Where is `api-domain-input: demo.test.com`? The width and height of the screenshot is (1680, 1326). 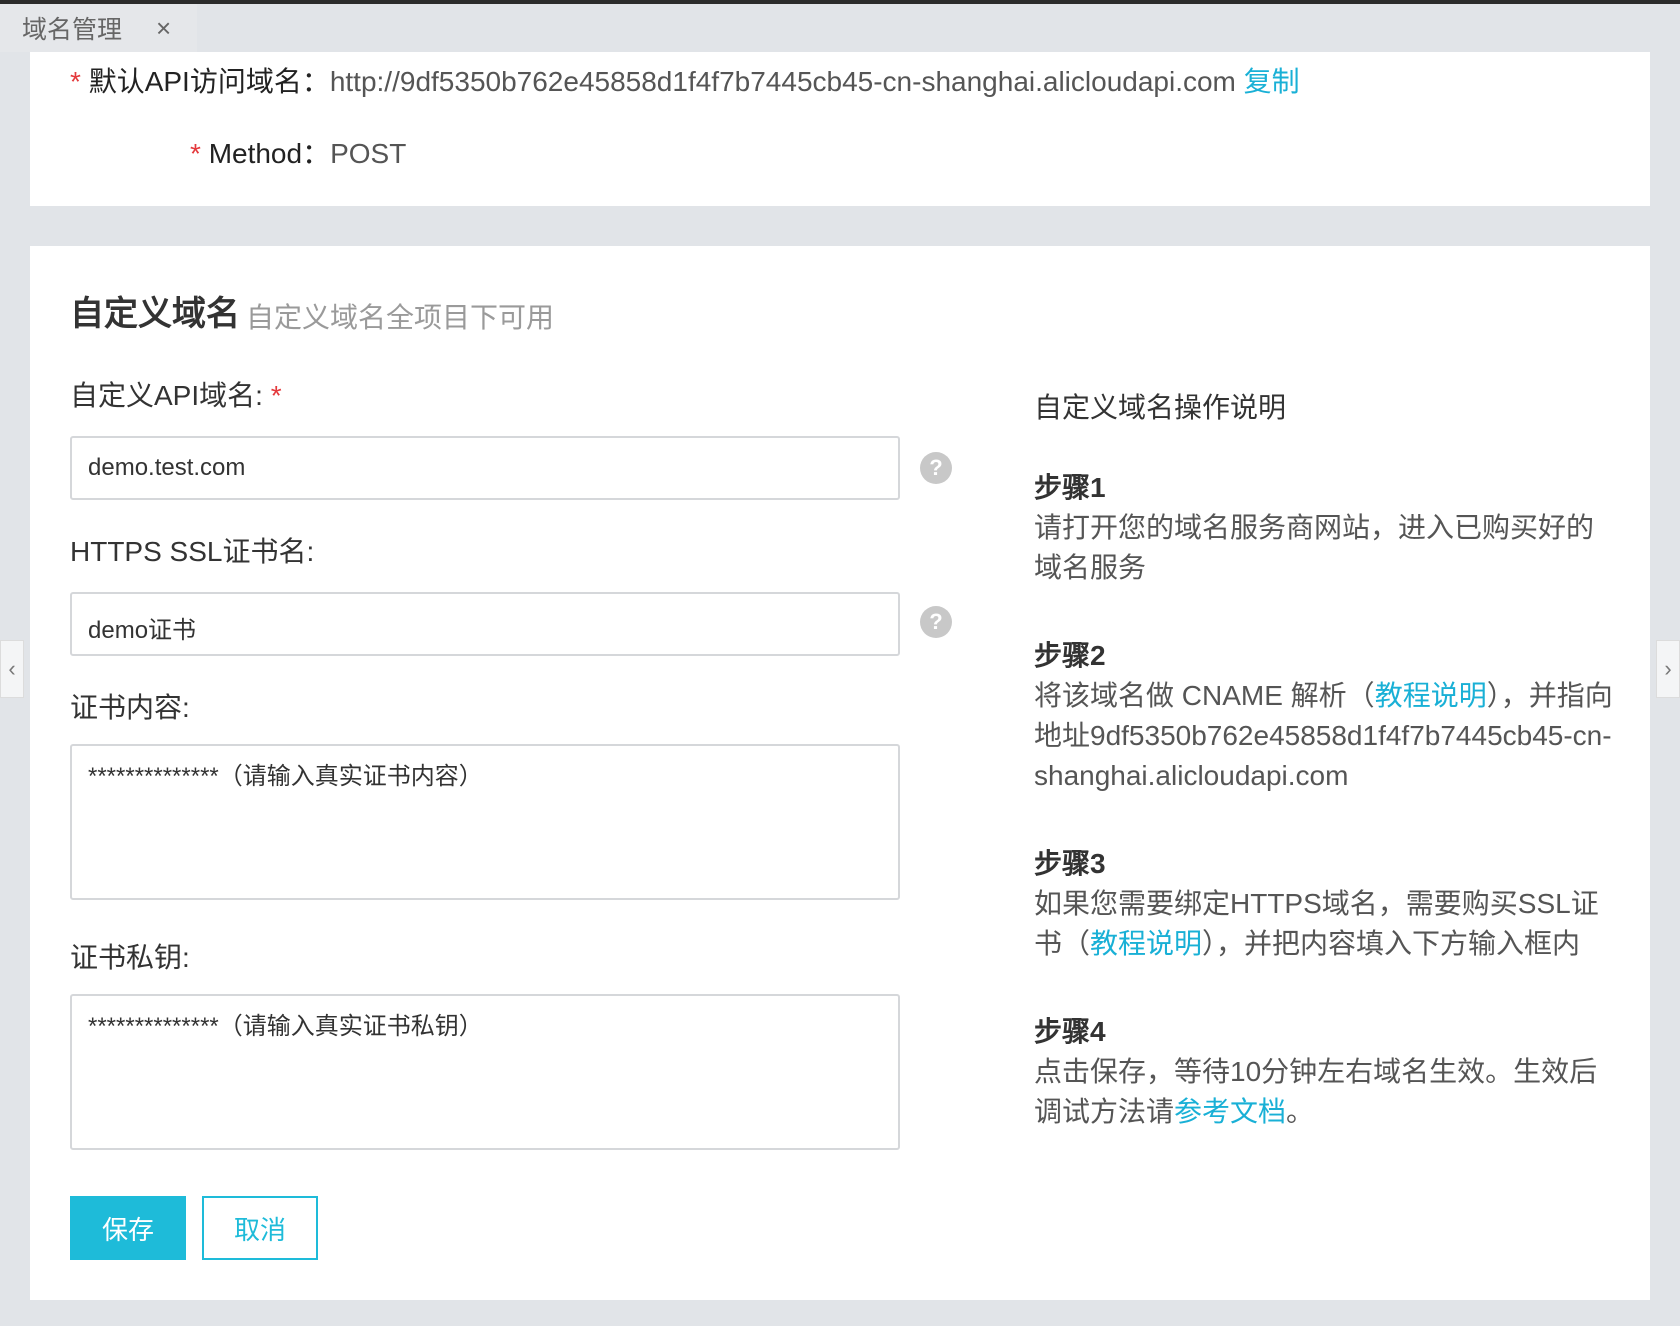
api-domain-input: demo.test.com is located at coordinates (485, 468).